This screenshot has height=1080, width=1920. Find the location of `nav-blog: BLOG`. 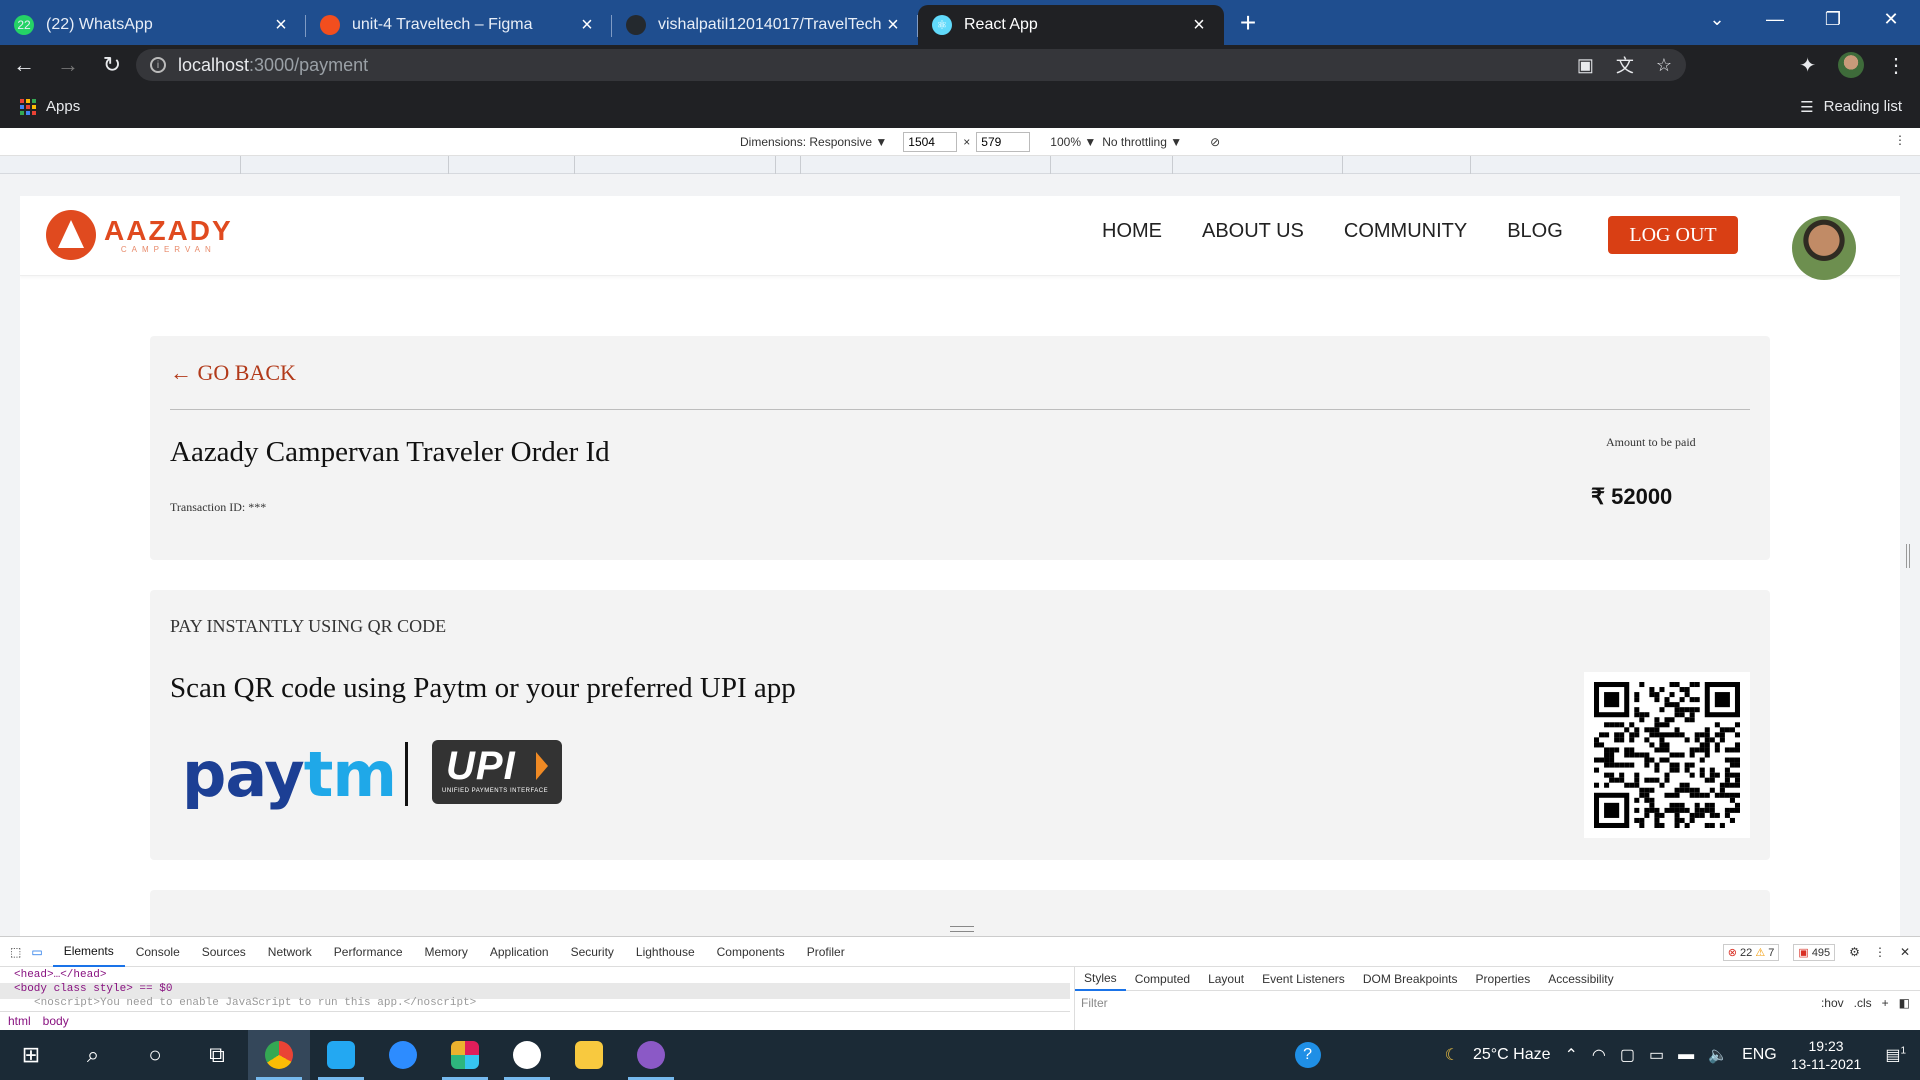

nav-blog: BLOG is located at coordinates (1535, 231).